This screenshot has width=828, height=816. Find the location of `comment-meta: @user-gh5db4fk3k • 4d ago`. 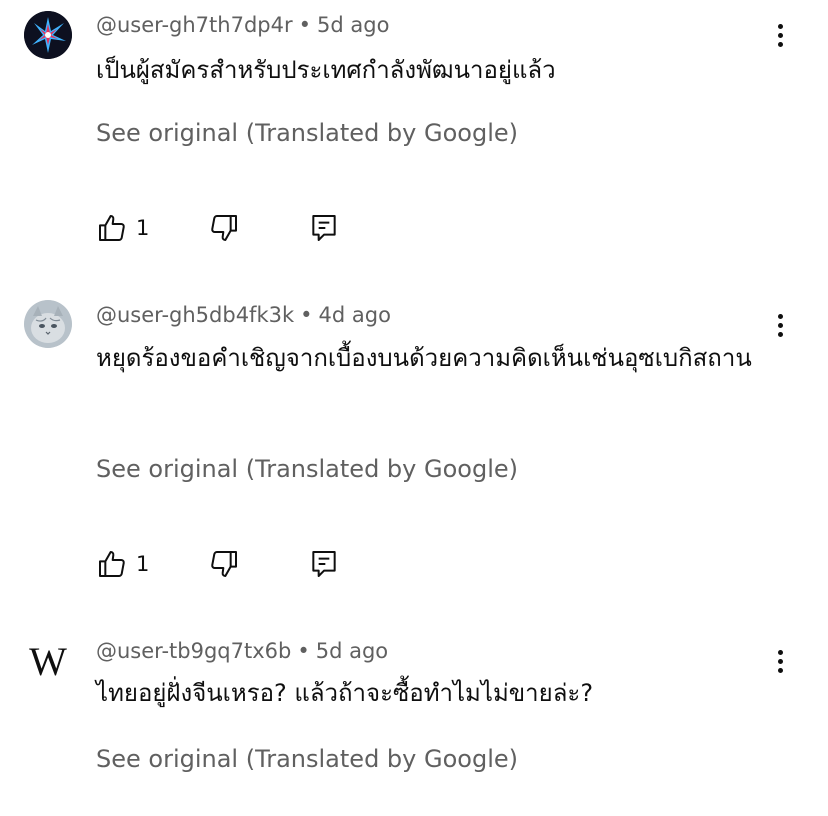

comment-meta: @user-gh5db4fk3k • 4d ago is located at coordinates (243, 315).